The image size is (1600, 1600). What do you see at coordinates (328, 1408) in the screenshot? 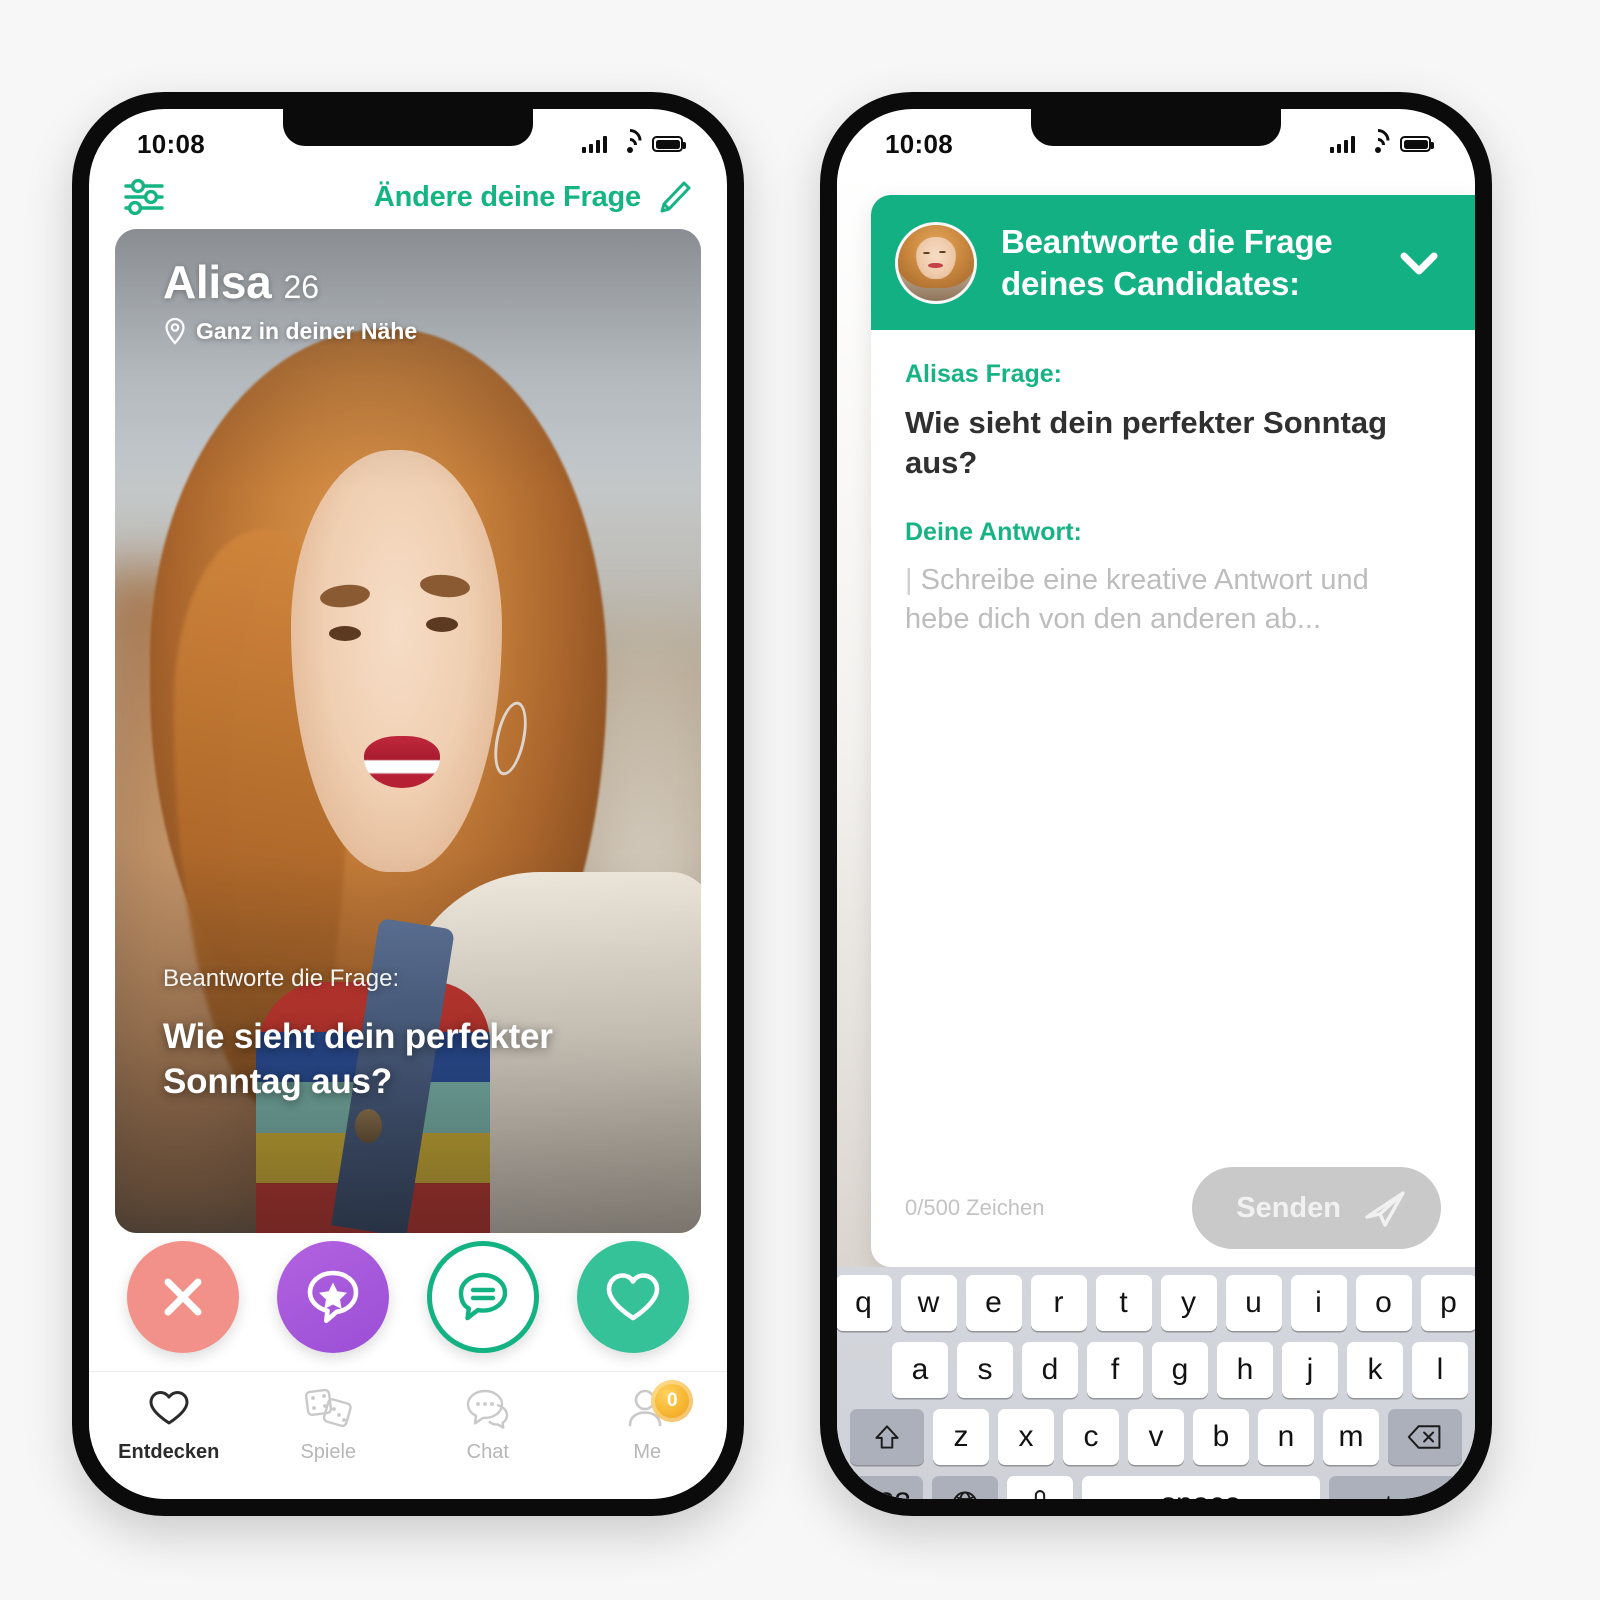
I see `dice-icon` at bounding box center [328, 1408].